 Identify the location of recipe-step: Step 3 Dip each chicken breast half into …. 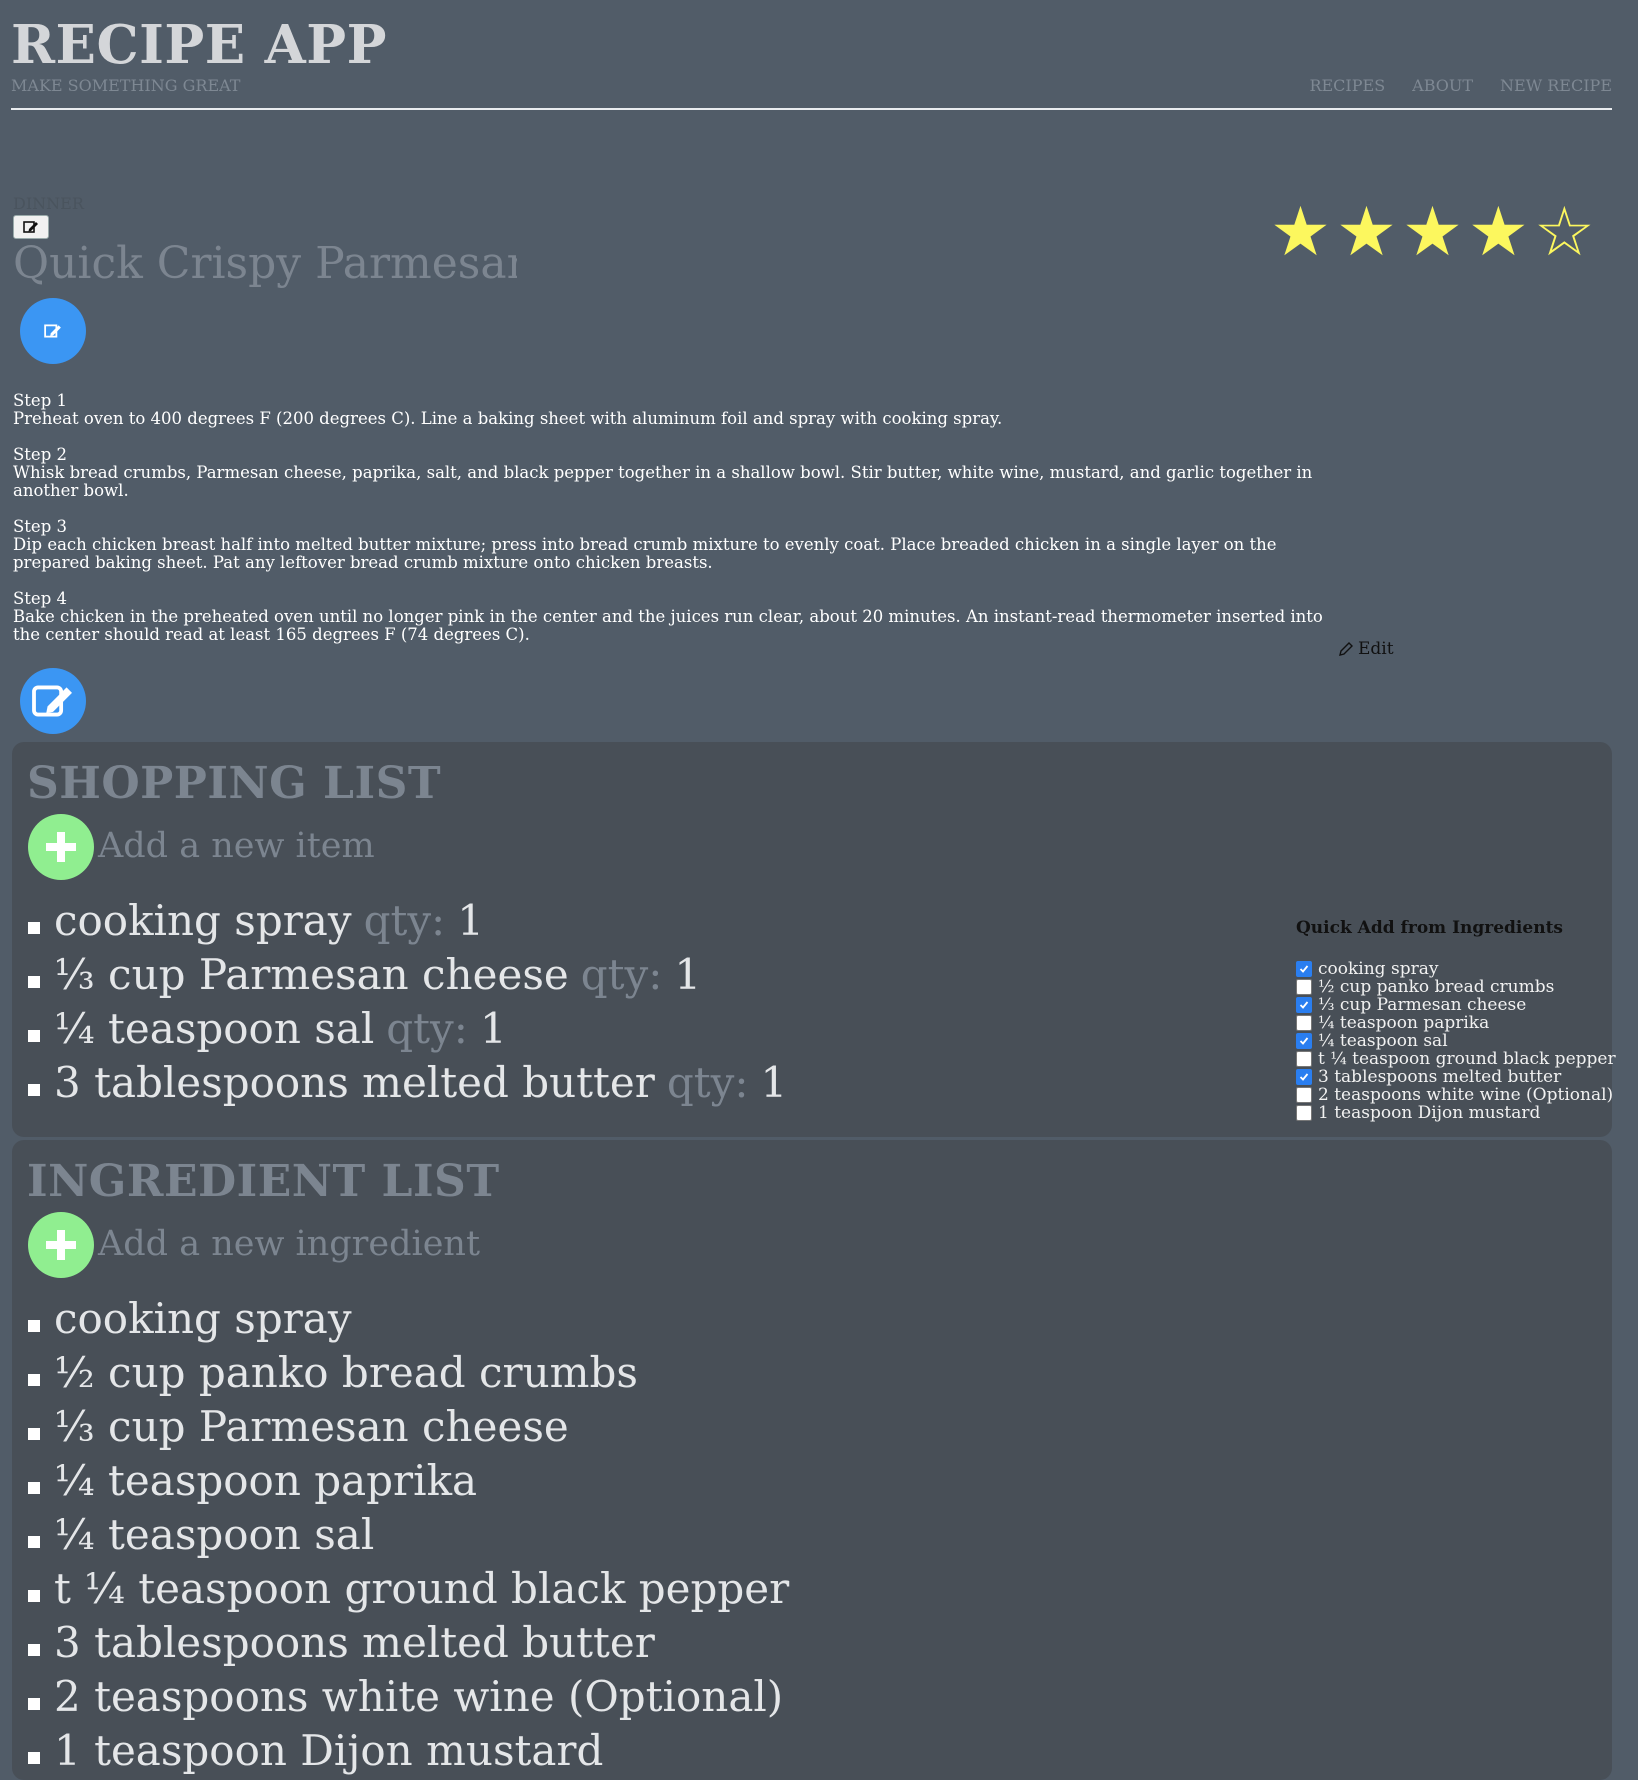
(683, 545).